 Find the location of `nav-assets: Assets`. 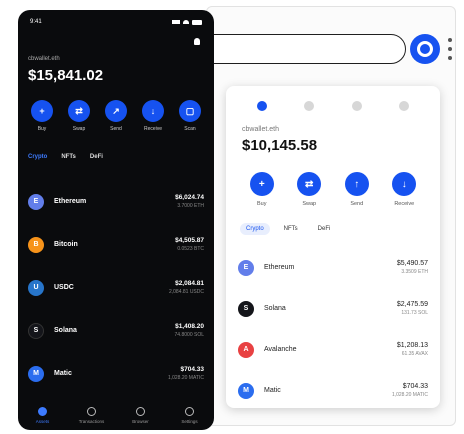

nav-assets: Assets is located at coordinates (43, 415).